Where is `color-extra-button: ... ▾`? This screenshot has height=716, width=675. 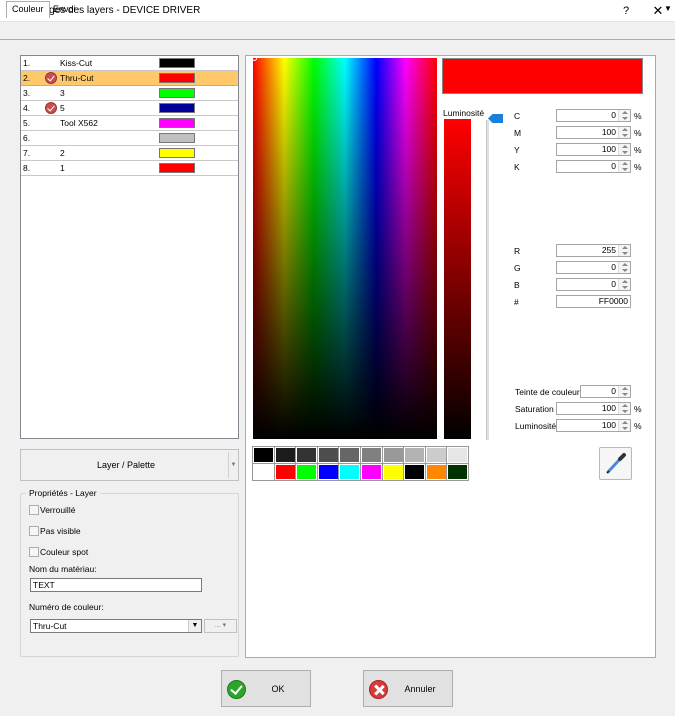 color-extra-button: ... ▾ is located at coordinates (220, 626).